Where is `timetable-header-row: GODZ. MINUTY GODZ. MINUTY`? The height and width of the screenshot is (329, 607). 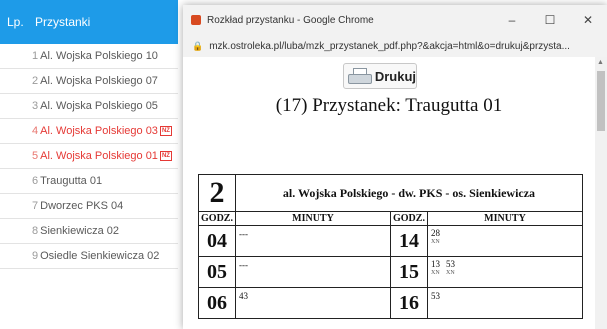 timetable-header-row: GODZ. MINUTY GODZ. MINUTY is located at coordinates (391, 218).